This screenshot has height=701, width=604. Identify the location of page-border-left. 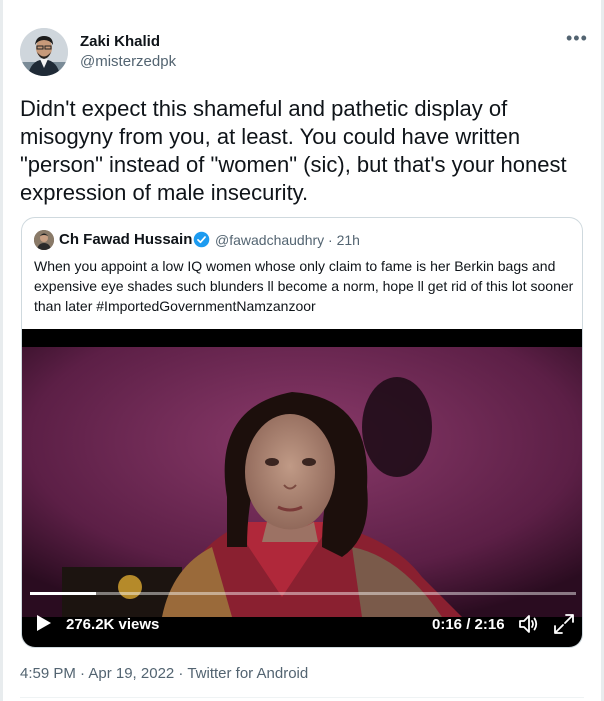
(1, 350).